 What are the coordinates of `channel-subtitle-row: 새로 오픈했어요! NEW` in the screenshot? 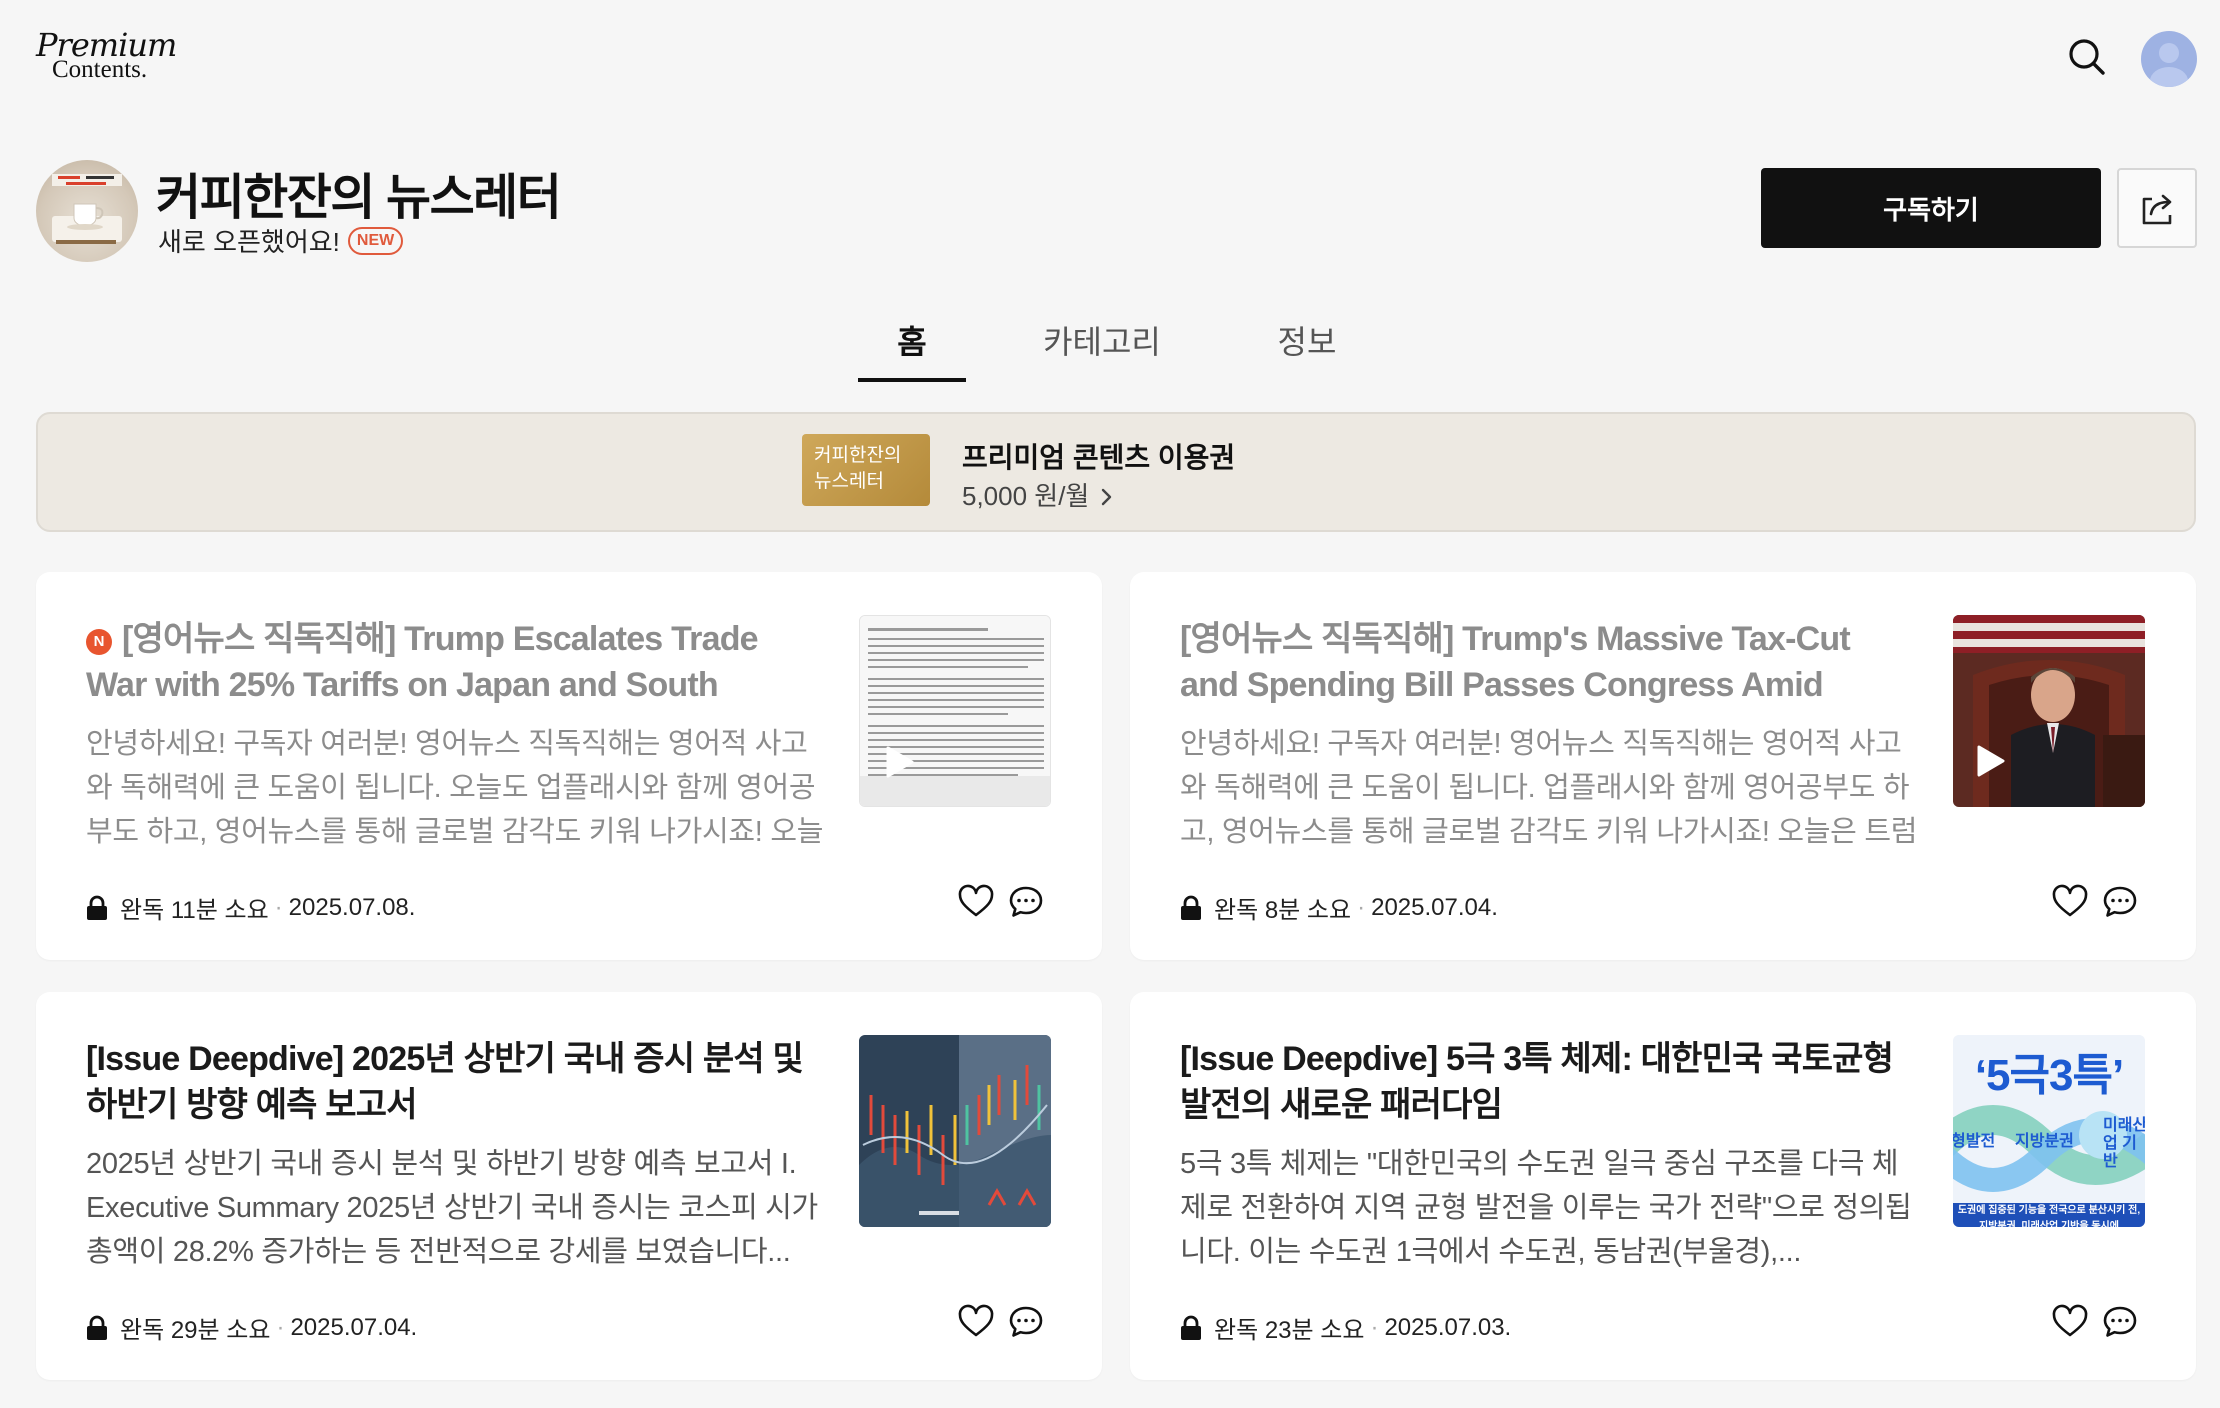 It's located at (281, 240).